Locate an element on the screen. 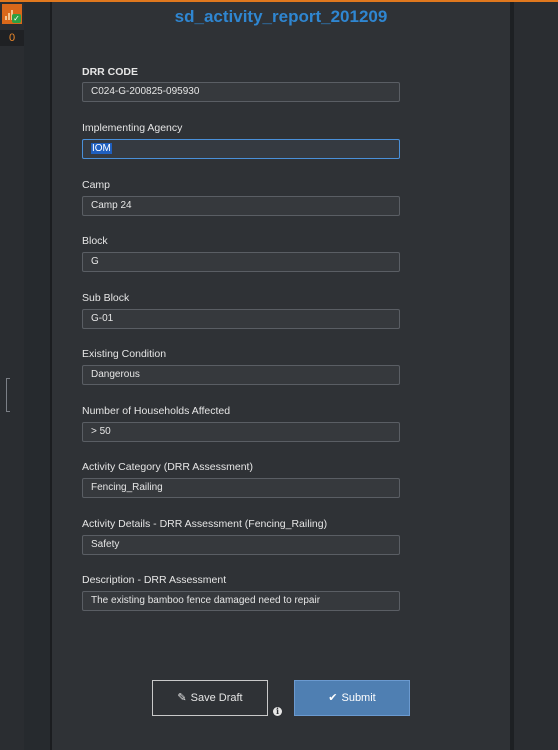 This screenshot has height=750, width=558. field-label-existing-condition: Existing Condition is located at coordinates (124, 354).